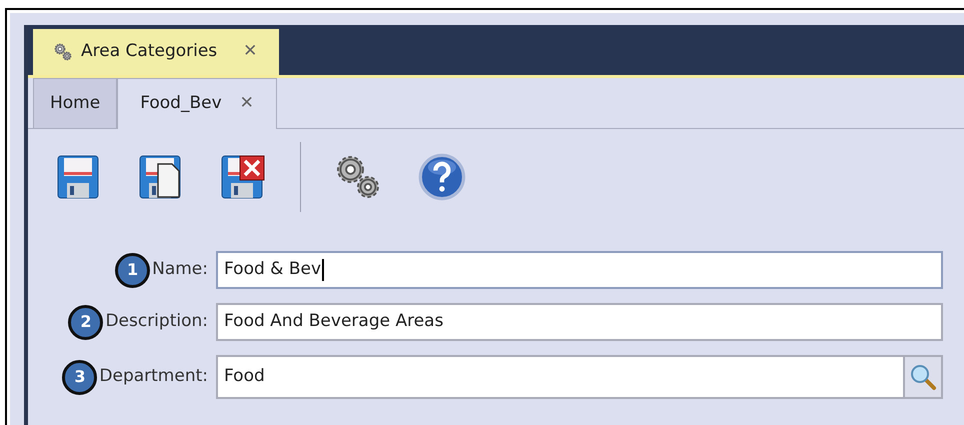 The image size is (964, 425). Describe the element at coordinates (579, 377) in the screenshot. I see `input-field: Food` at that location.